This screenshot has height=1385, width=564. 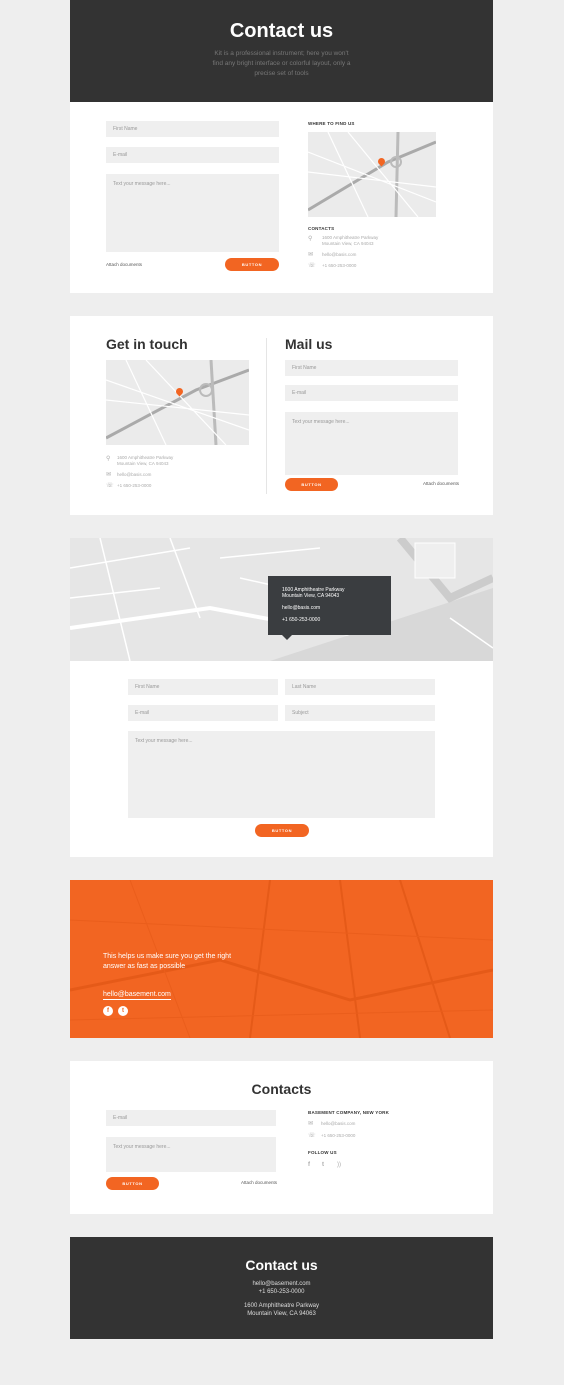 What do you see at coordinates (281, 1265) in the screenshot?
I see `footer-title: Contact us` at bounding box center [281, 1265].